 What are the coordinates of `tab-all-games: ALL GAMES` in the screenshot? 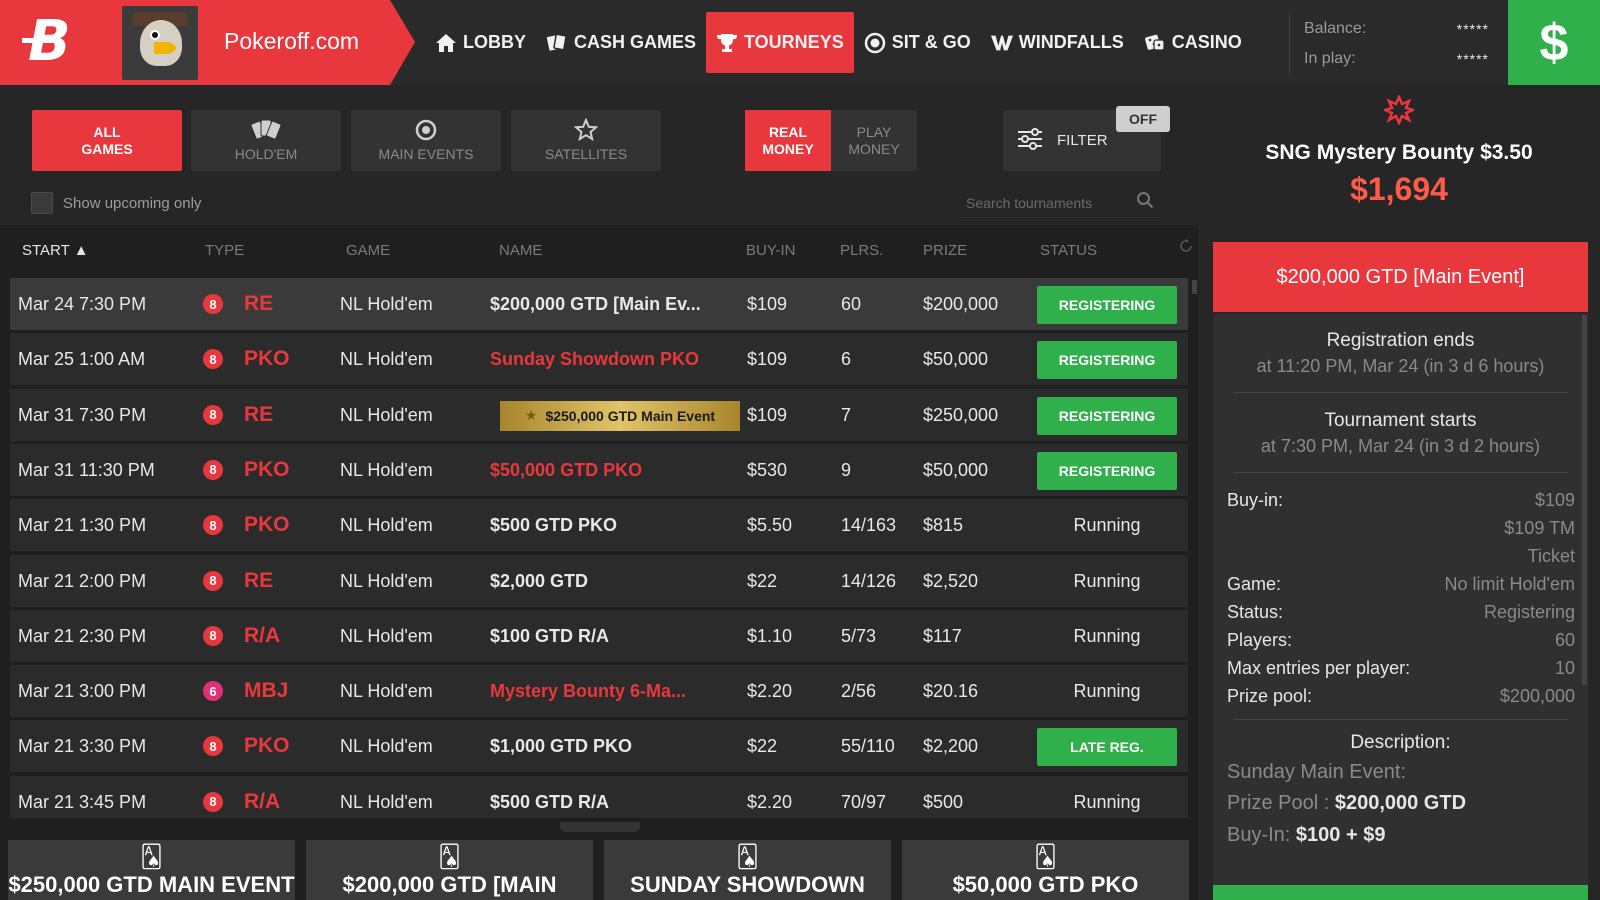 It's located at (107, 140).